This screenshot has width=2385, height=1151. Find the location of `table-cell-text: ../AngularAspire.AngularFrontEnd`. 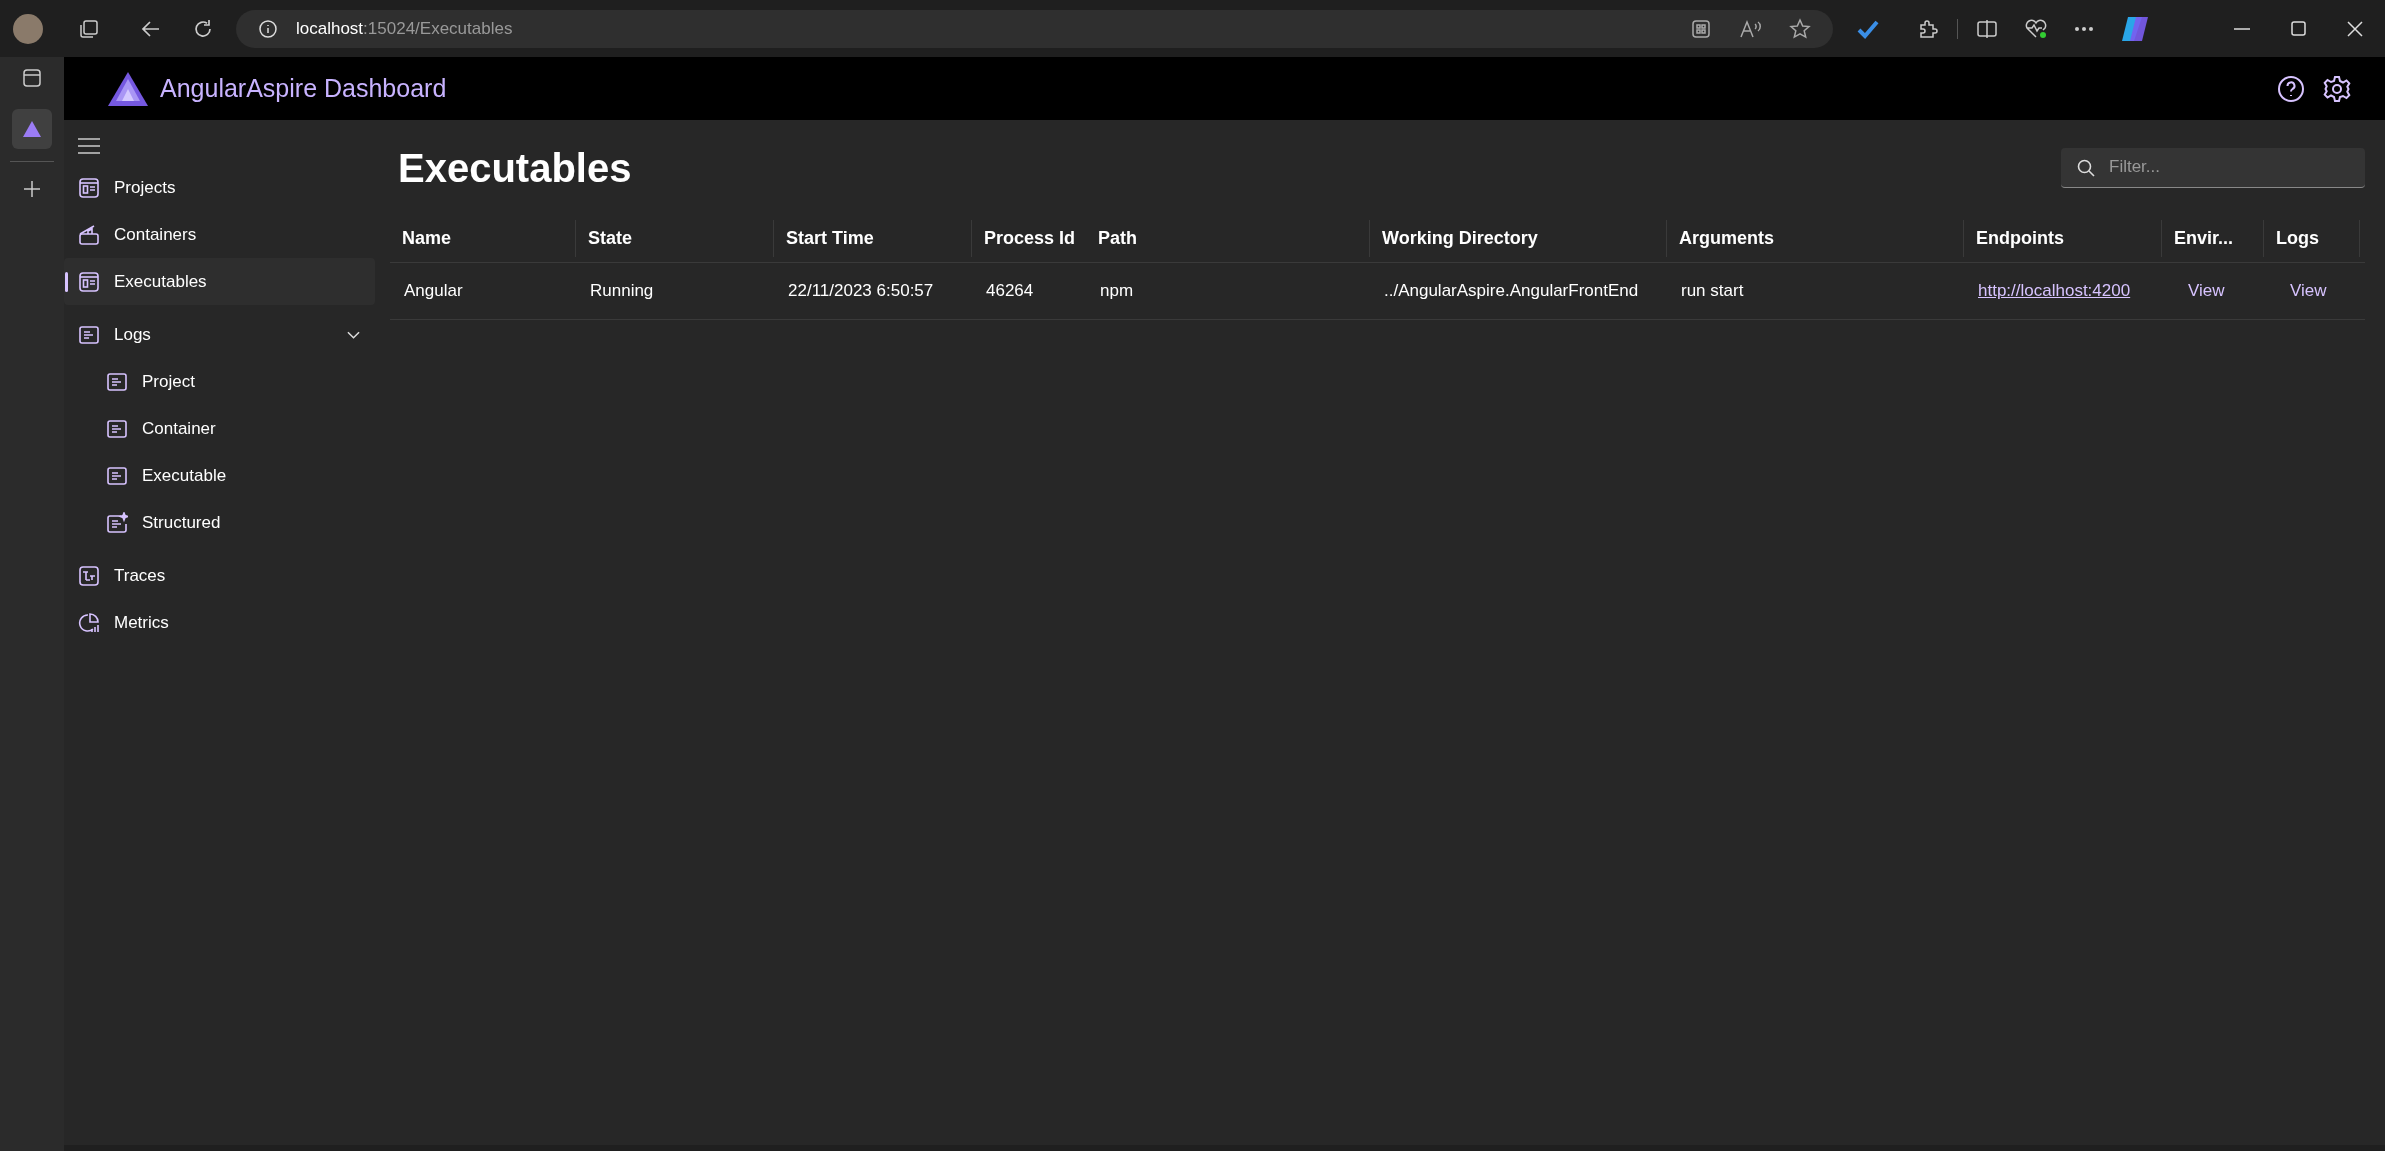

table-cell-text: ../AngularAspire.AngularFrontEnd is located at coordinates (1511, 291).